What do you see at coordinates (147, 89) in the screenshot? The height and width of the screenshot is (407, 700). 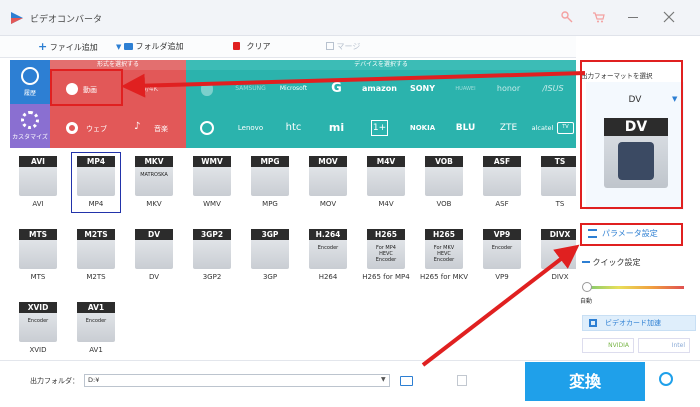 I see `hd-label: HD/4K` at bounding box center [147, 89].